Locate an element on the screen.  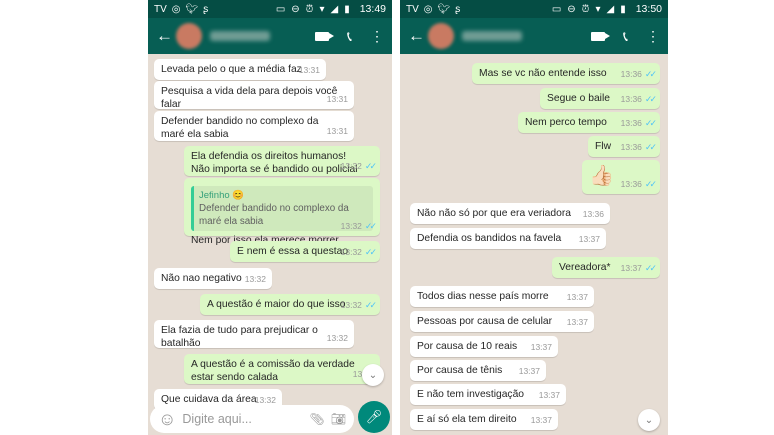
message-text: A questão é maior do que isso is located at coordinates (276, 304).